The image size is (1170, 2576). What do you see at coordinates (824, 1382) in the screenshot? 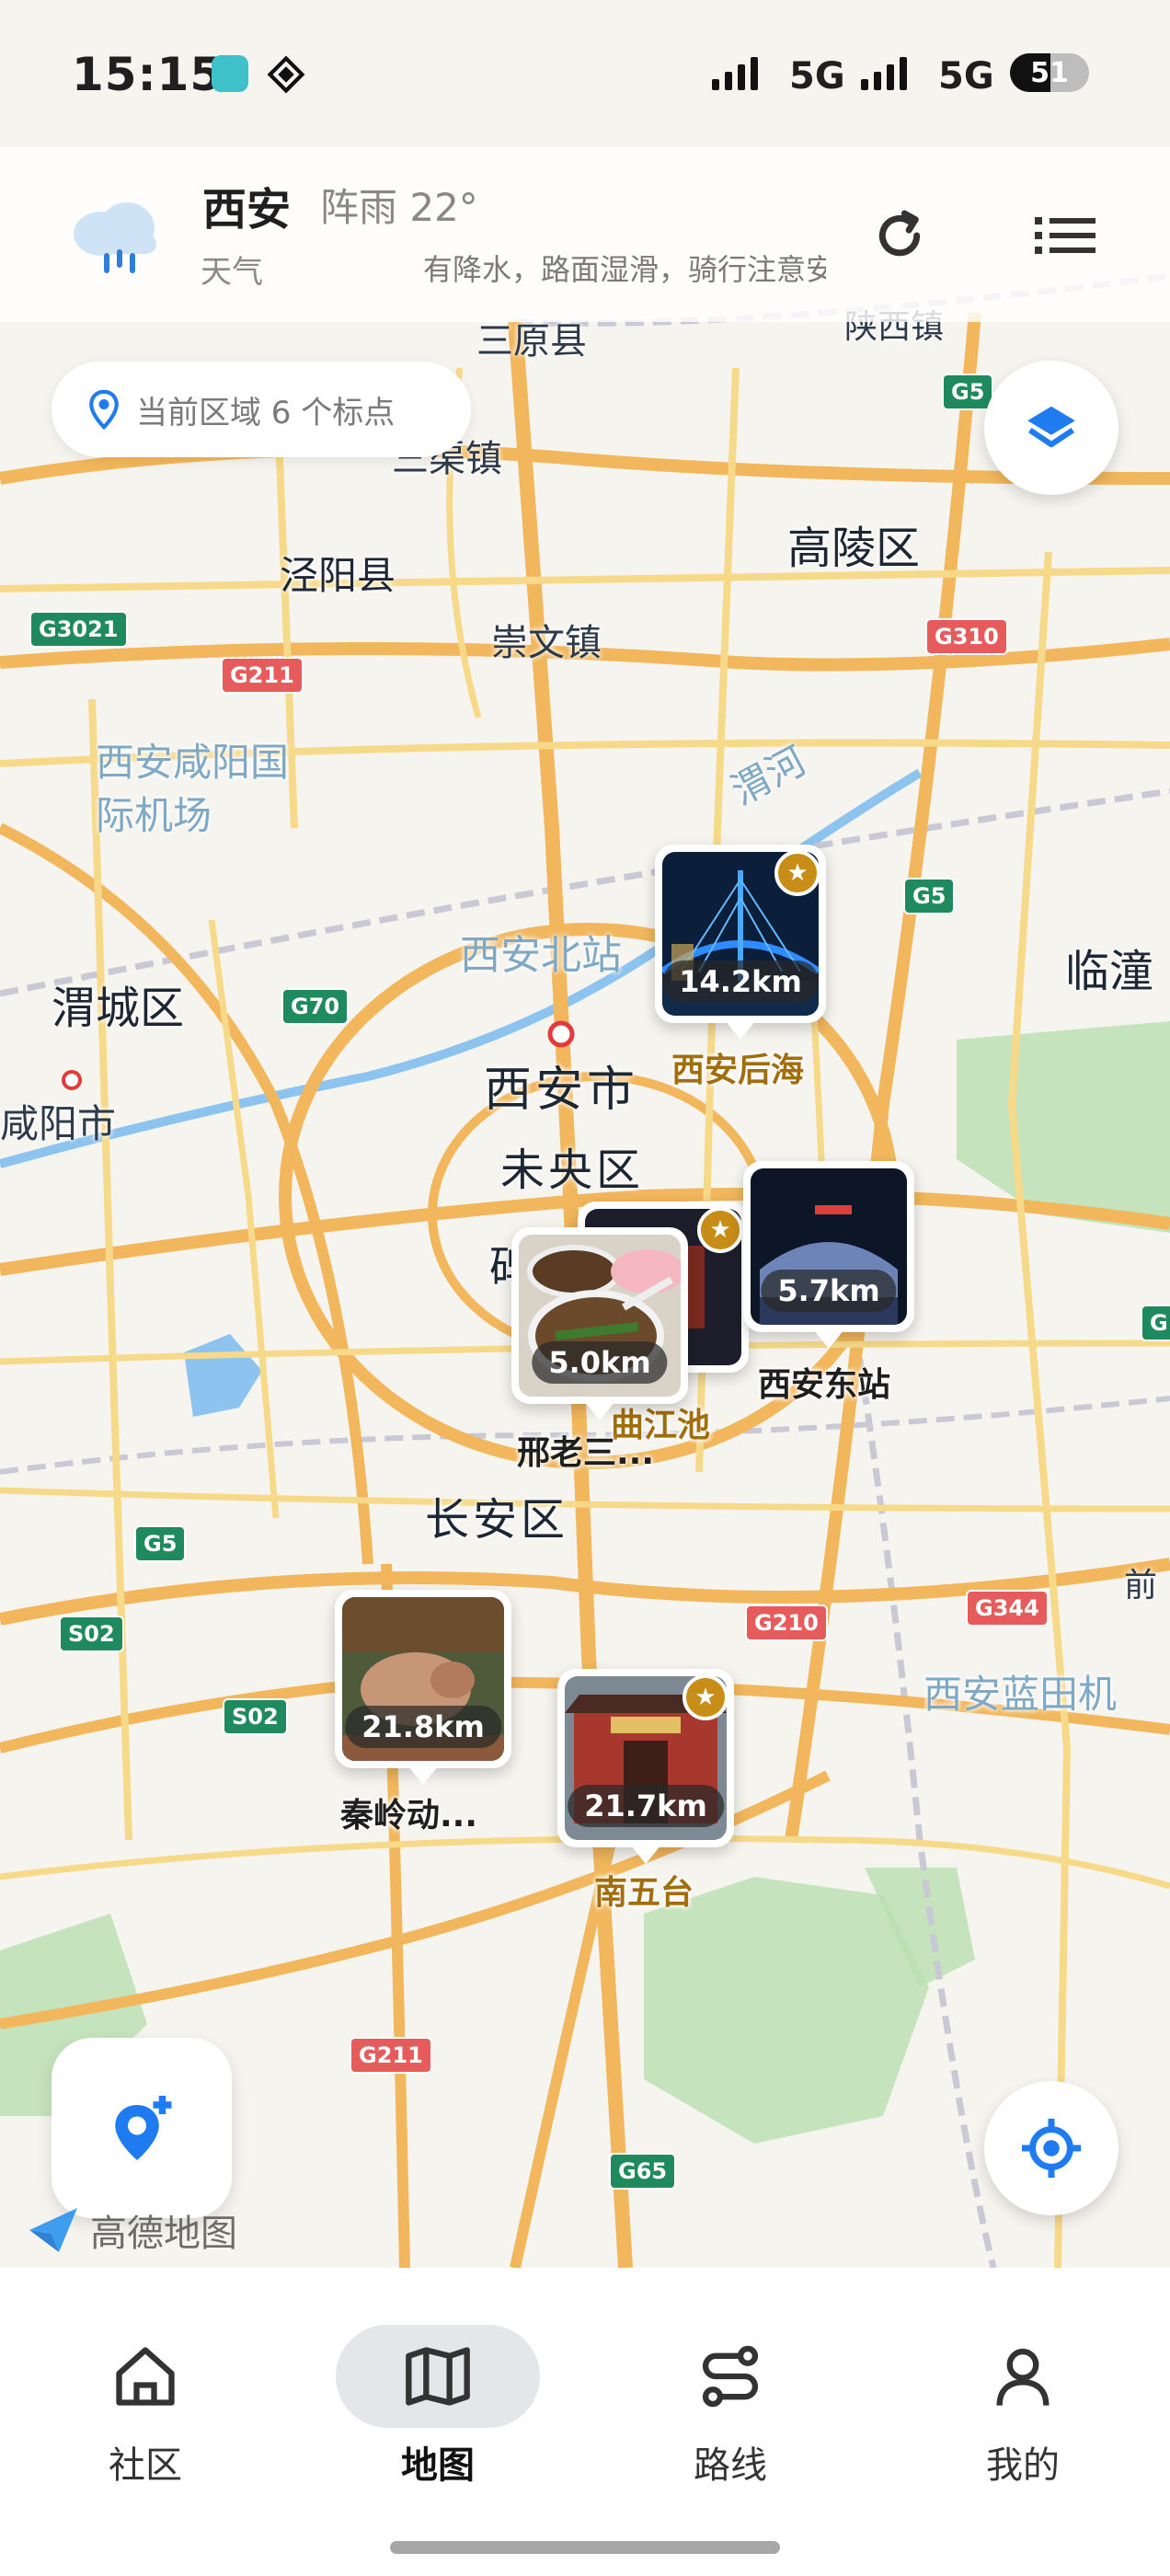
I see `marker-name: 西安东站` at bounding box center [824, 1382].